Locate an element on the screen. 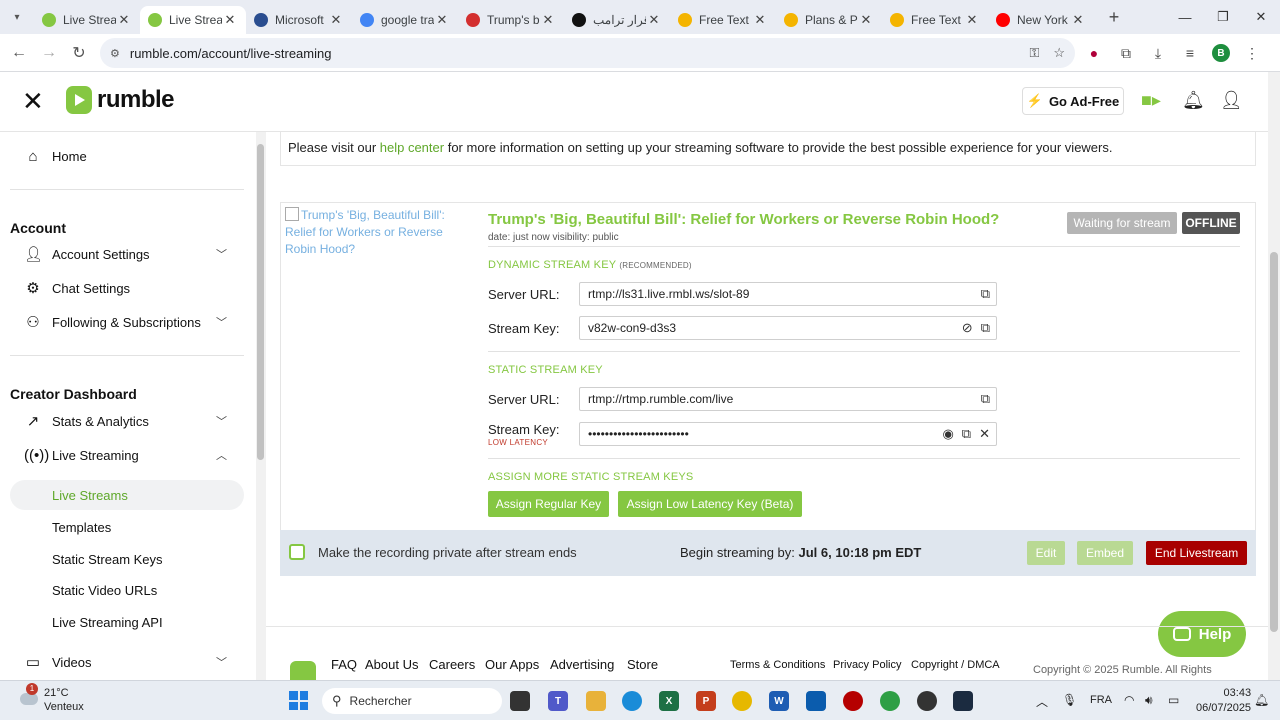 Image resolution: width=1280 pixels, height=720 pixels. language-indicator: FRA is located at coordinates (1101, 700).